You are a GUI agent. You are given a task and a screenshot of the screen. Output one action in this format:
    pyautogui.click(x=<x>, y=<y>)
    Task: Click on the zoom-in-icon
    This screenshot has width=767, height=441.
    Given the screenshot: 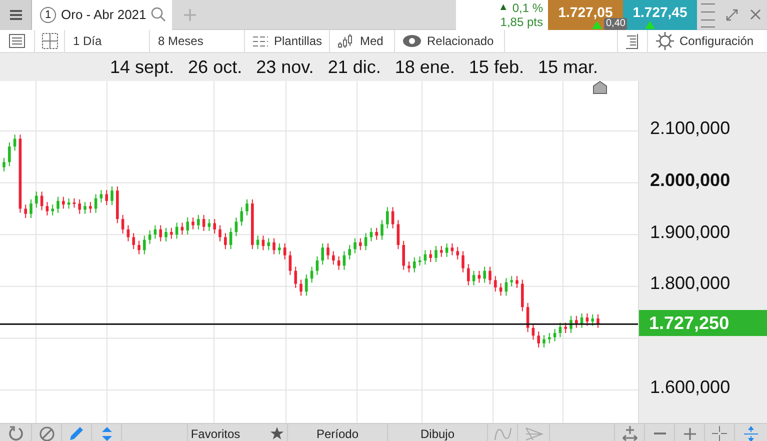 What is the action you would take?
    pyautogui.click(x=690, y=434)
    